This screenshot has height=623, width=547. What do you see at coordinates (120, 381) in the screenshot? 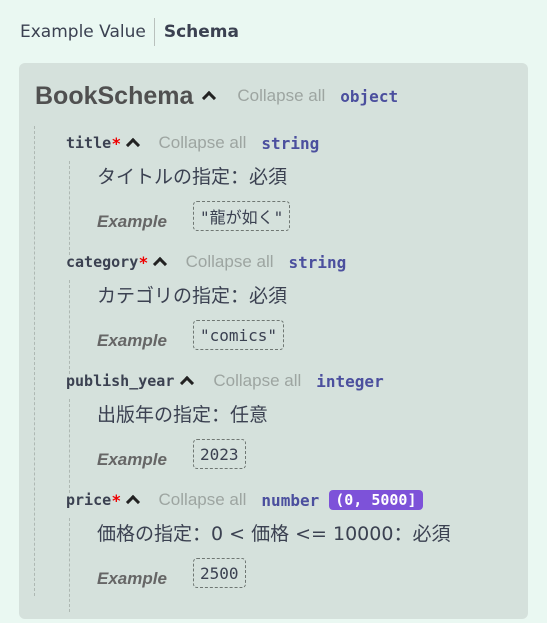
I see `property-name: publish_year` at bounding box center [120, 381].